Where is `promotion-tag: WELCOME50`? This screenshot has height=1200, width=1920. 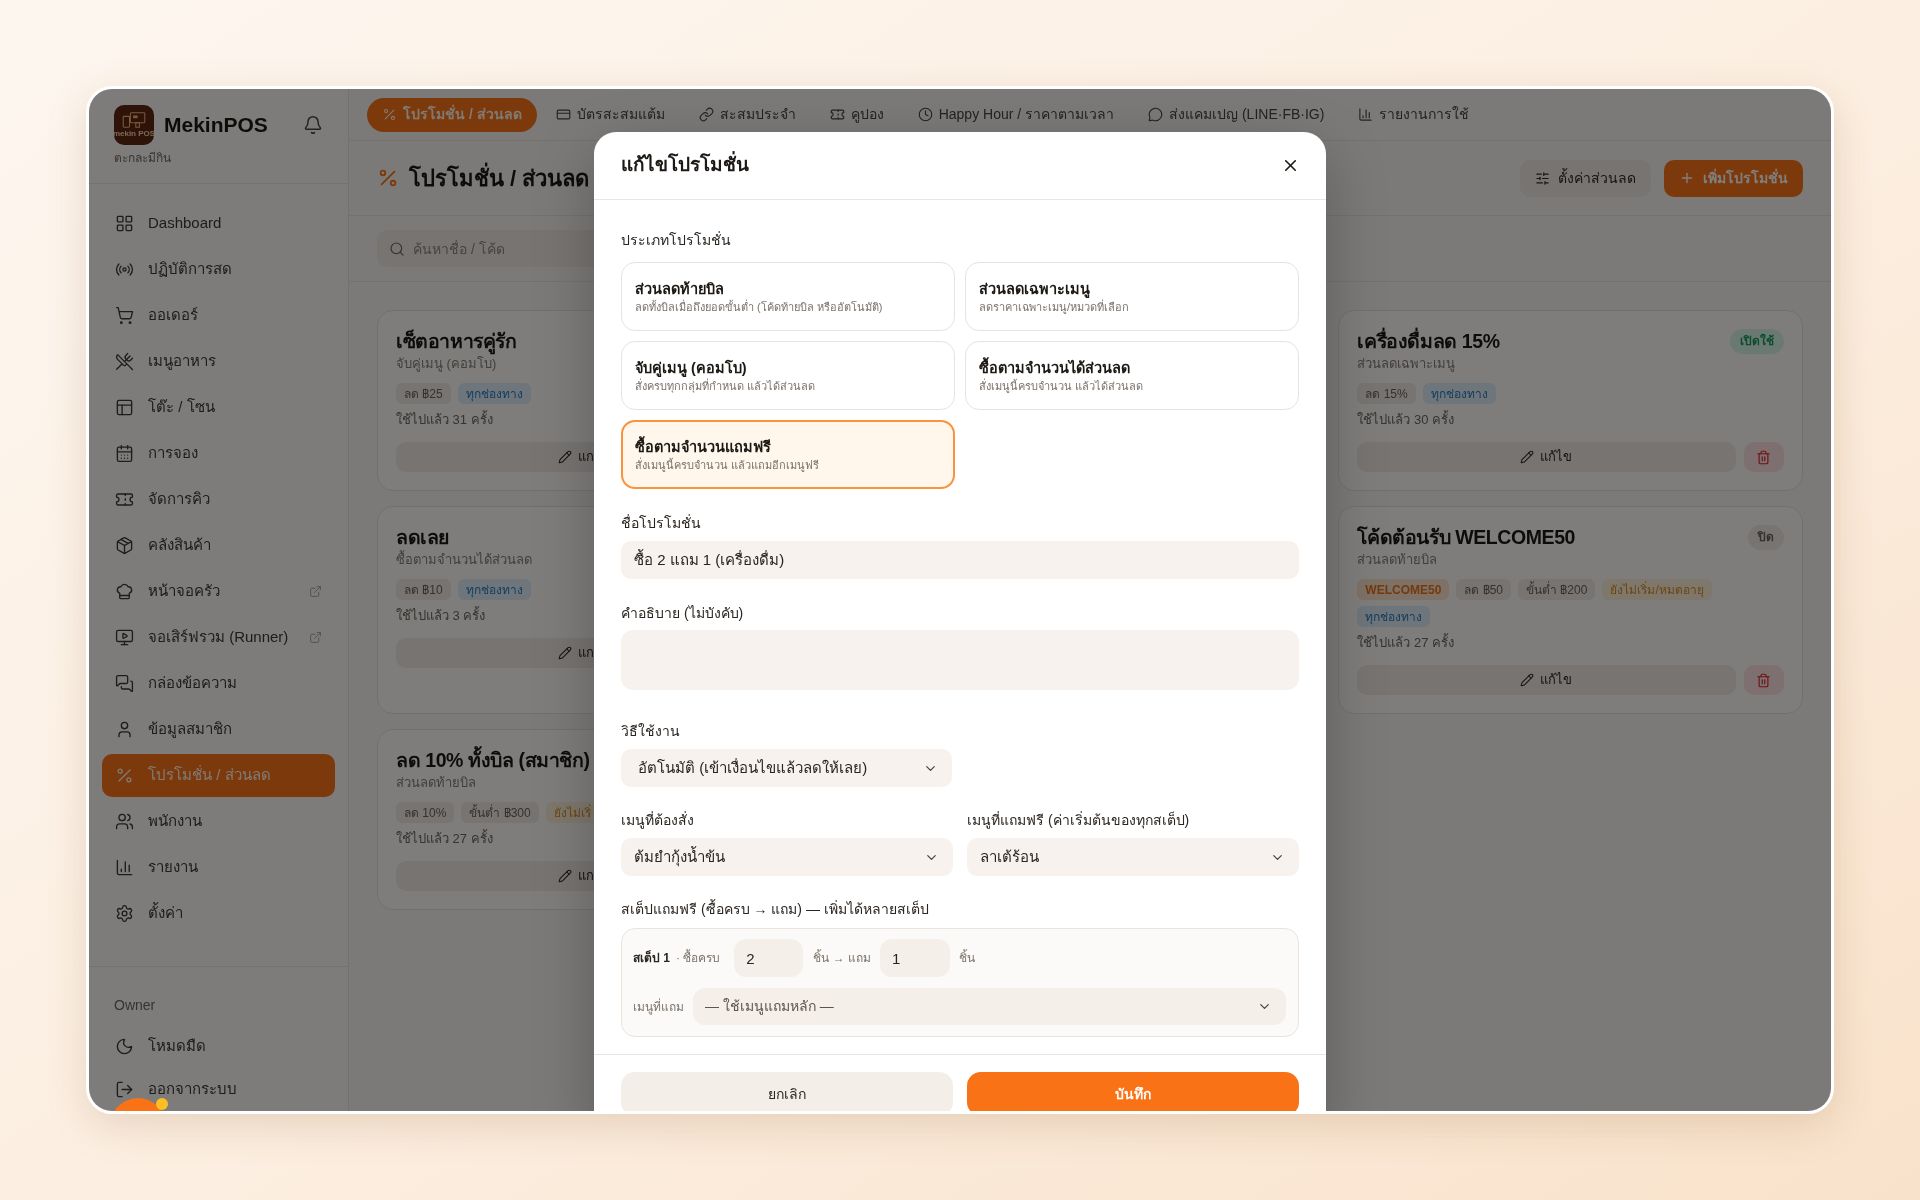 promotion-tag: WELCOME50 is located at coordinates (1403, 589).